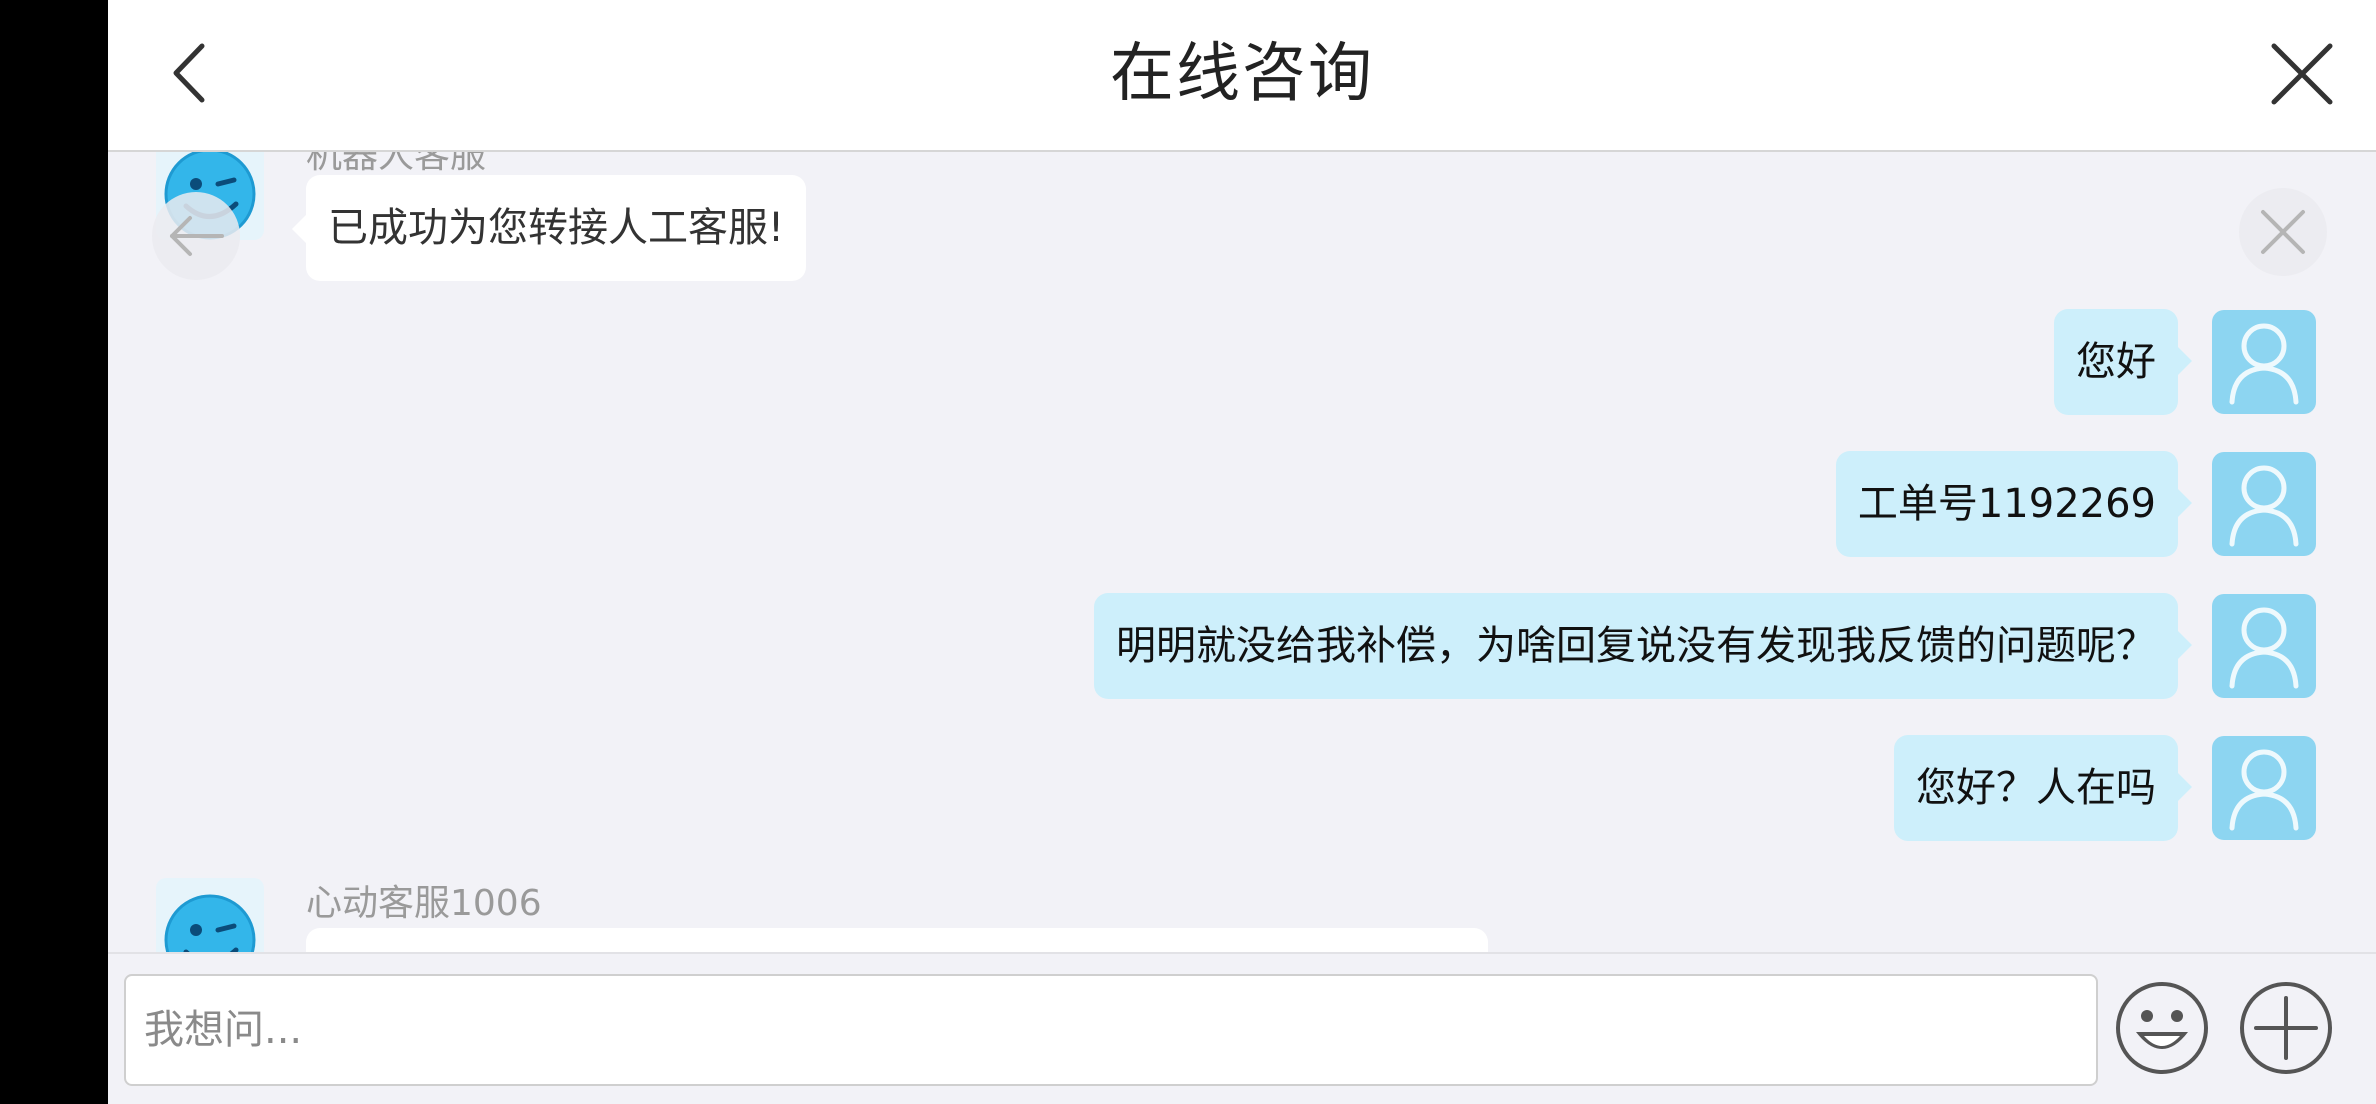 The width and height of the screenshot is (2376, 1104). What do you see at coordinates (2043, 788) in the screenshot?
I see `user-message-bubble: 您好？人在吗` at bounding box center [2043, 788].